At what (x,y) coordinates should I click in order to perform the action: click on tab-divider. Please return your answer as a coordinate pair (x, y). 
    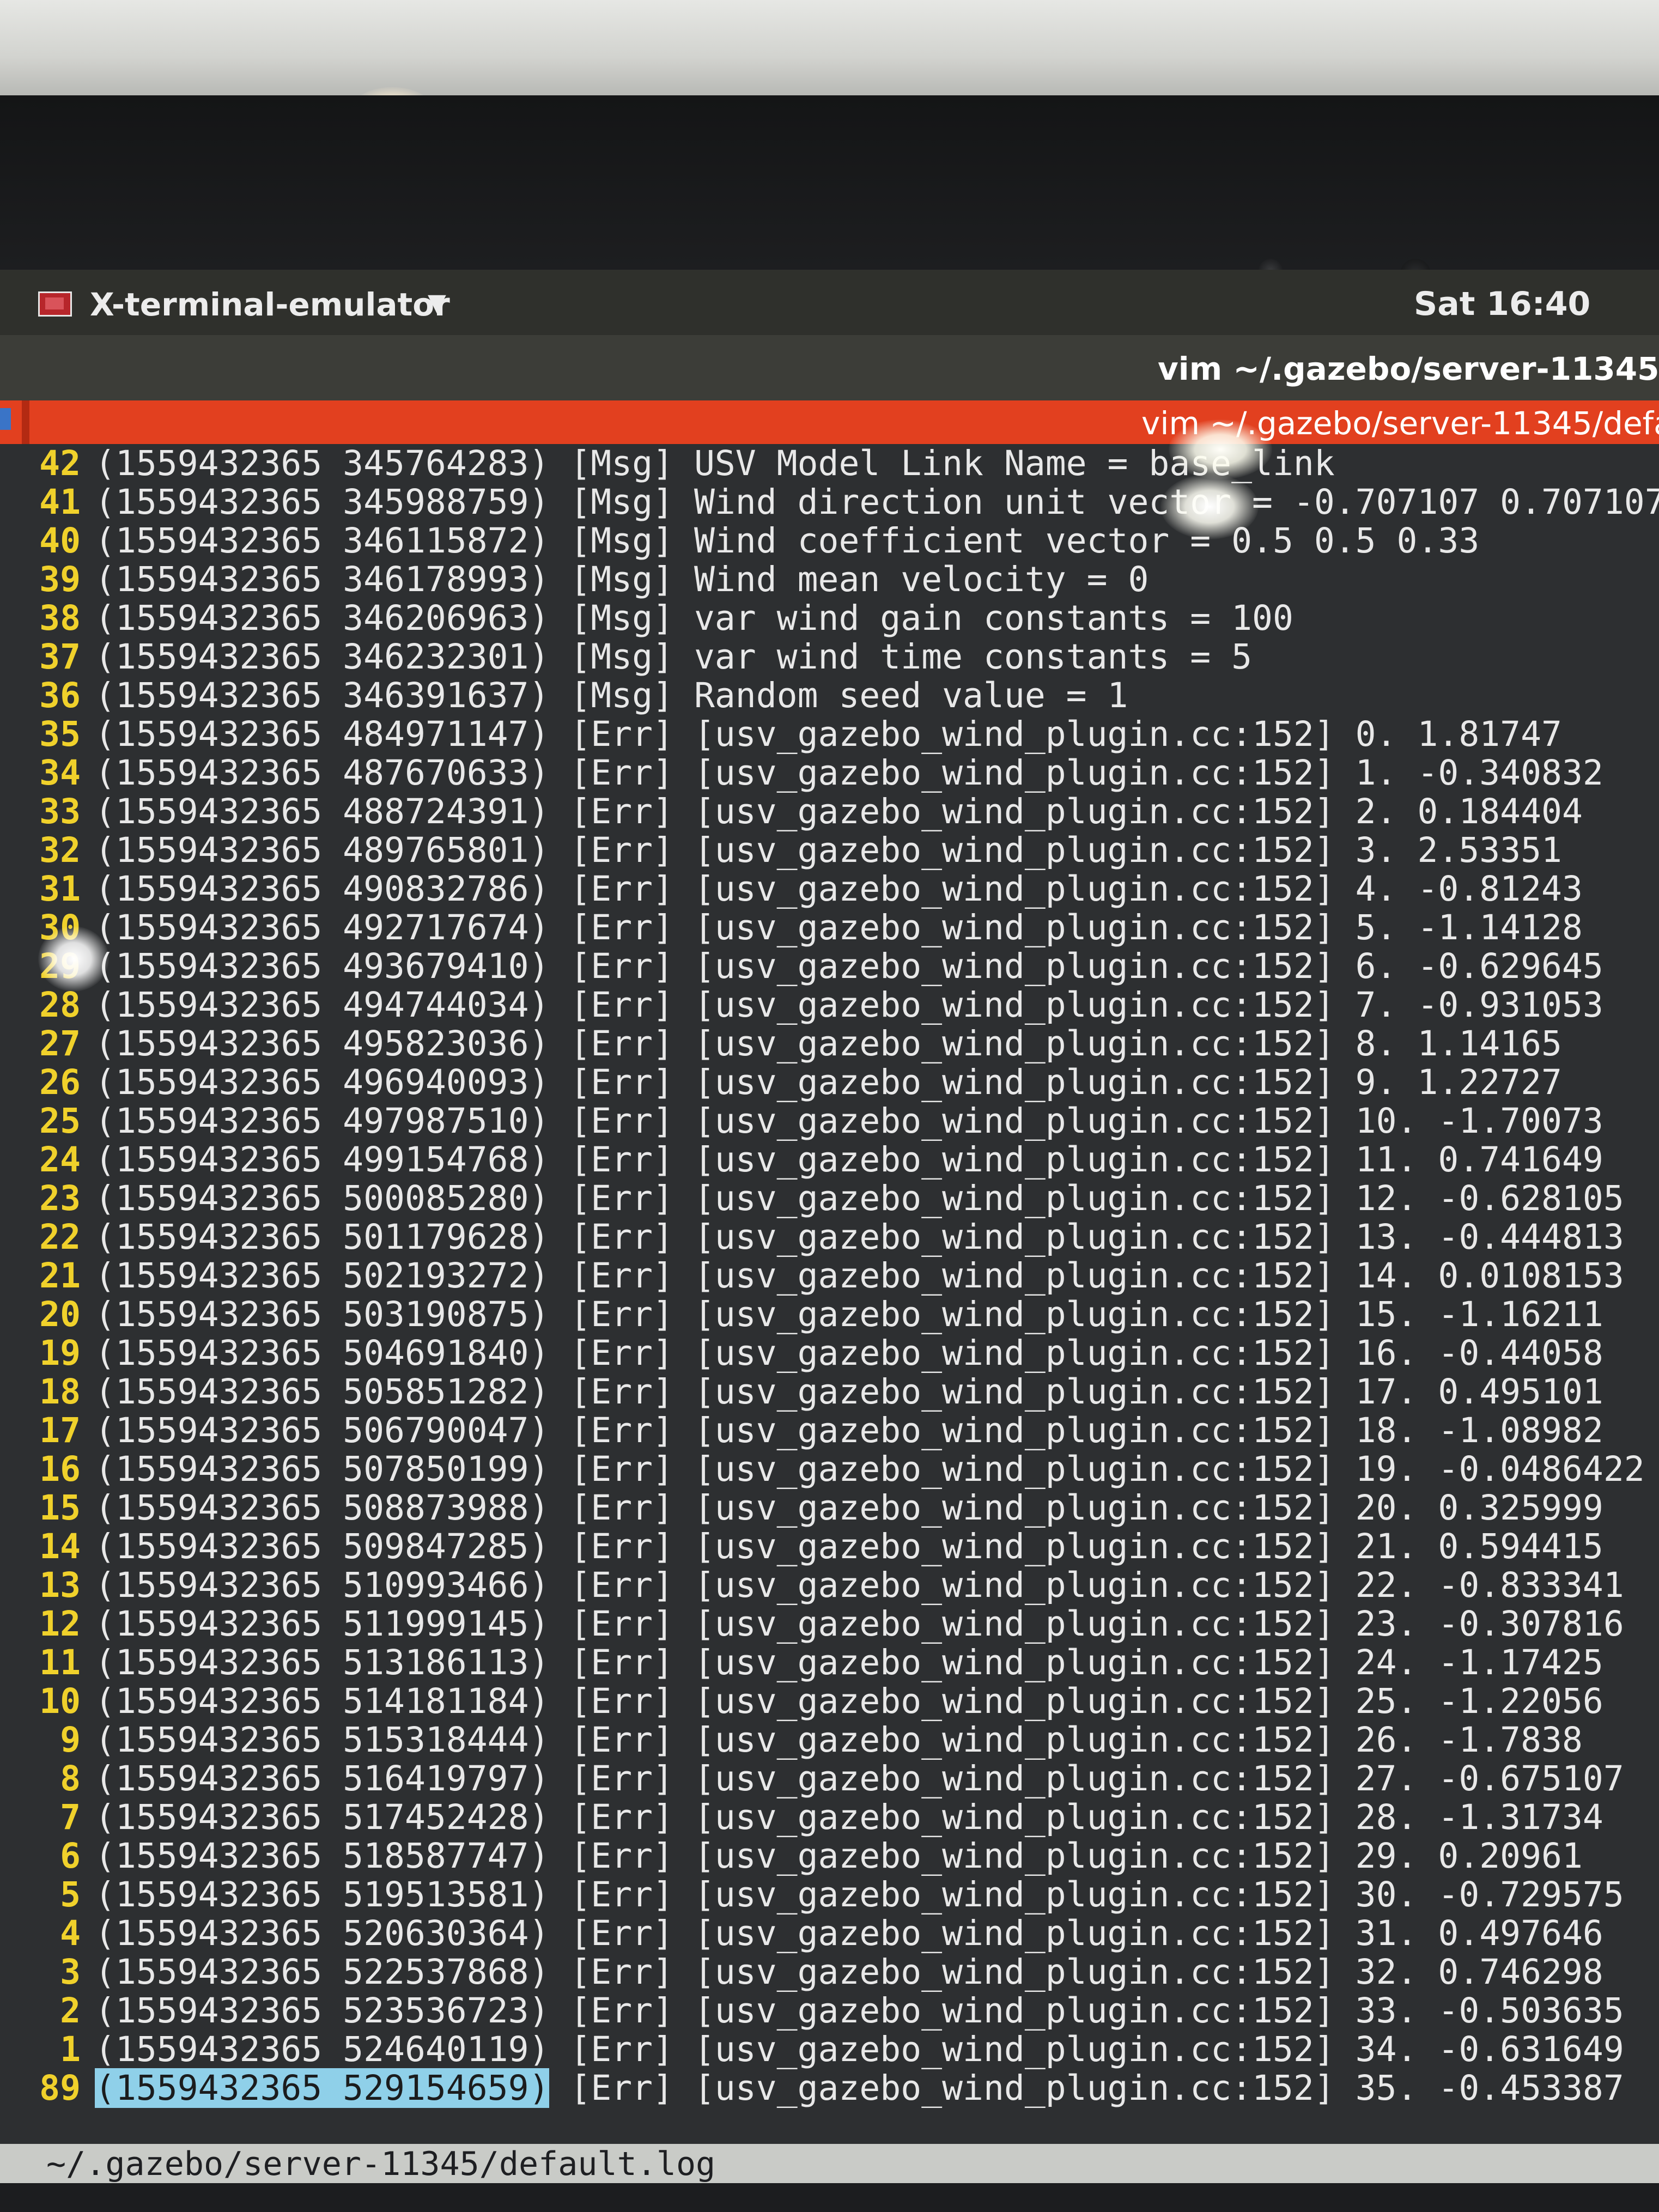
    Looking at the image, I should click on (25, 422).